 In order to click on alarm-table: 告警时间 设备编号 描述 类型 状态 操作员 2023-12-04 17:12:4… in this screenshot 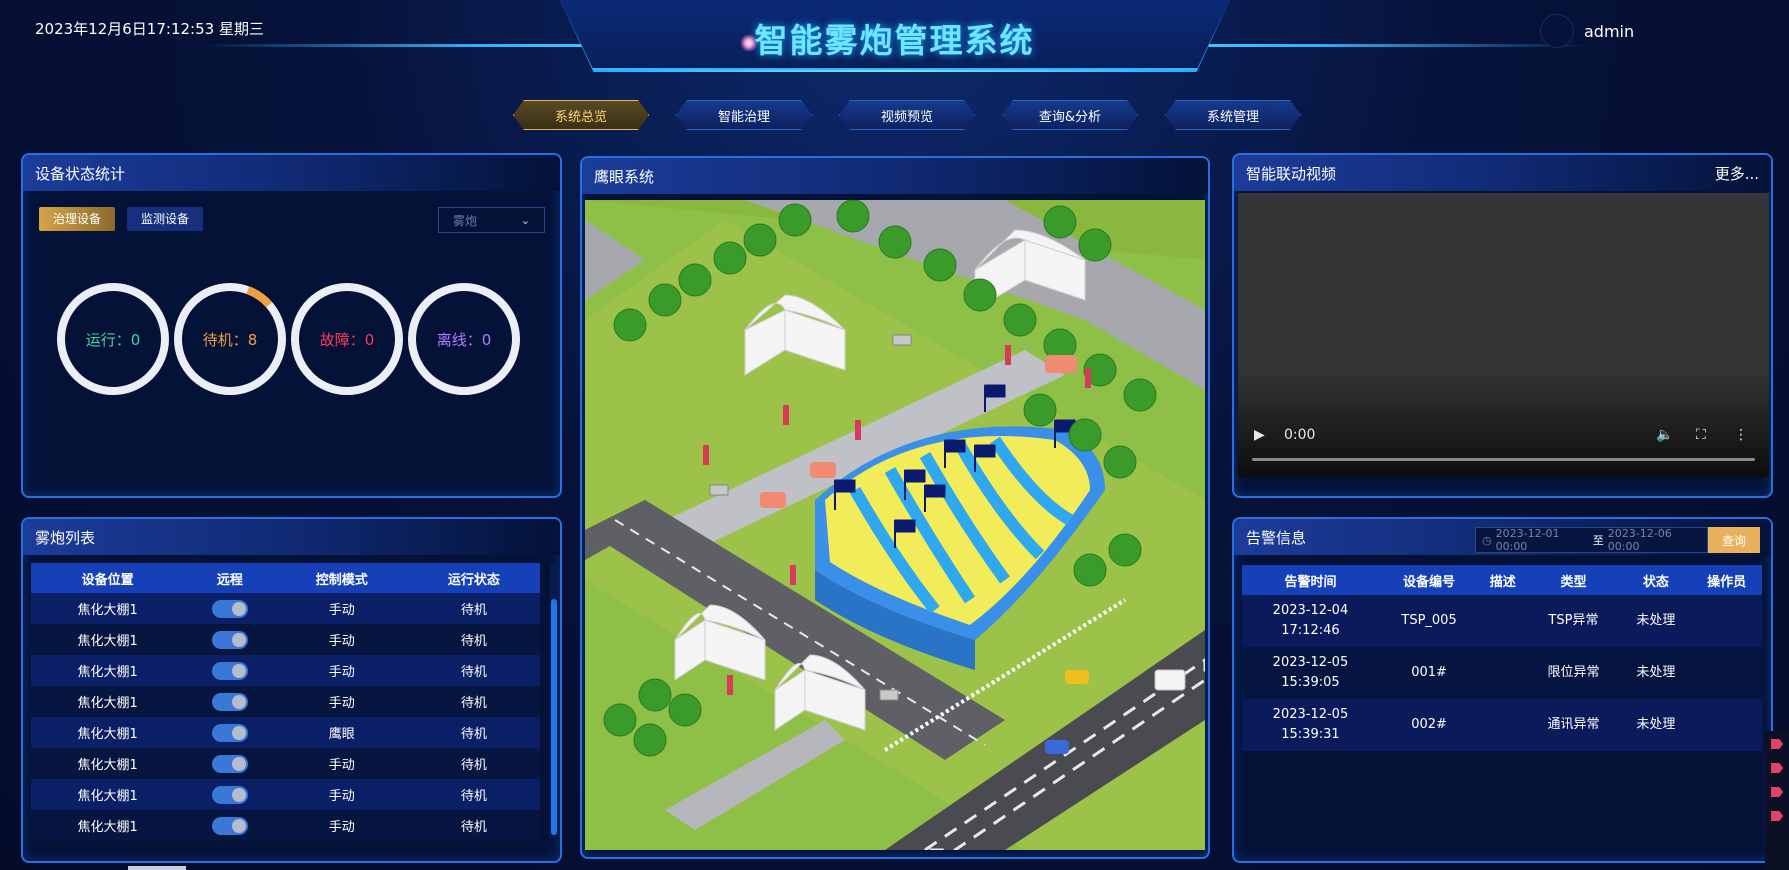, I will do `click(1502, 658)`.